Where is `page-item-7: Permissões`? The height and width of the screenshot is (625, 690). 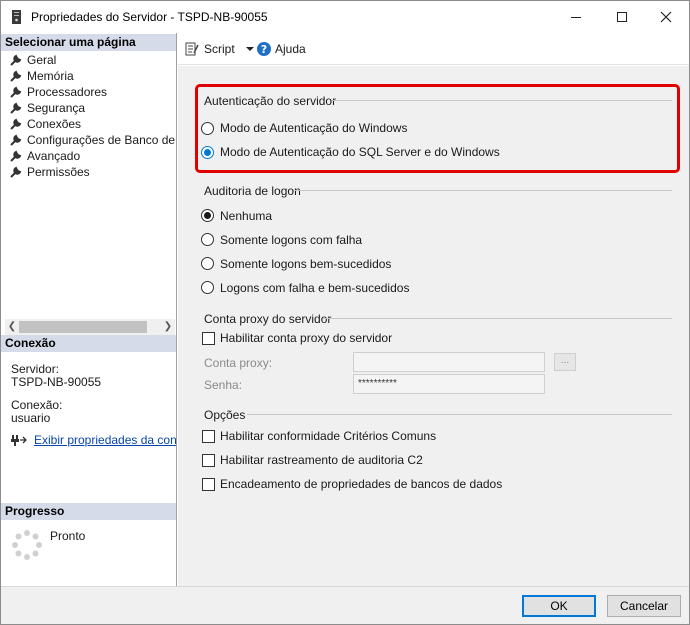
page-item-7: Permissões is located at coordinates (49, 172).